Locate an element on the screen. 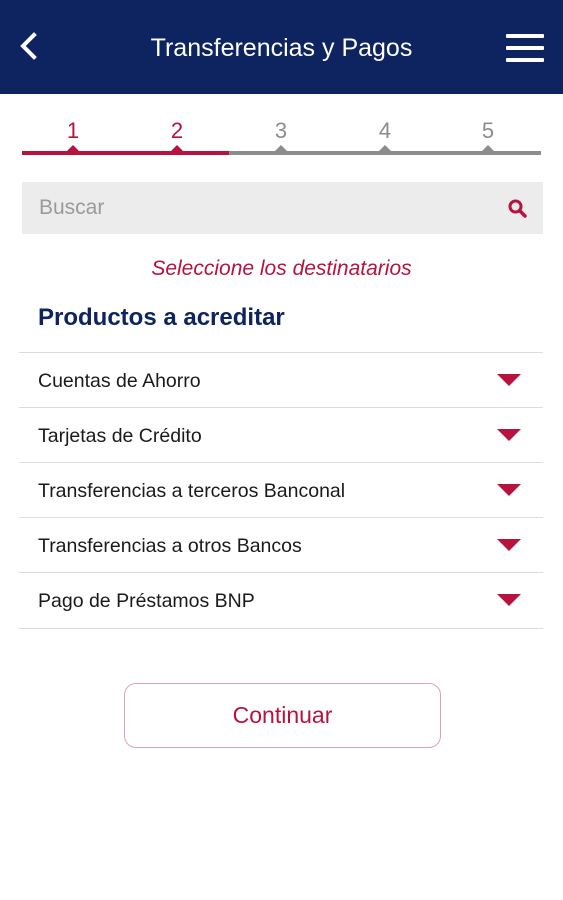  step-1-label: 1 is located at coordinates (73, 130).